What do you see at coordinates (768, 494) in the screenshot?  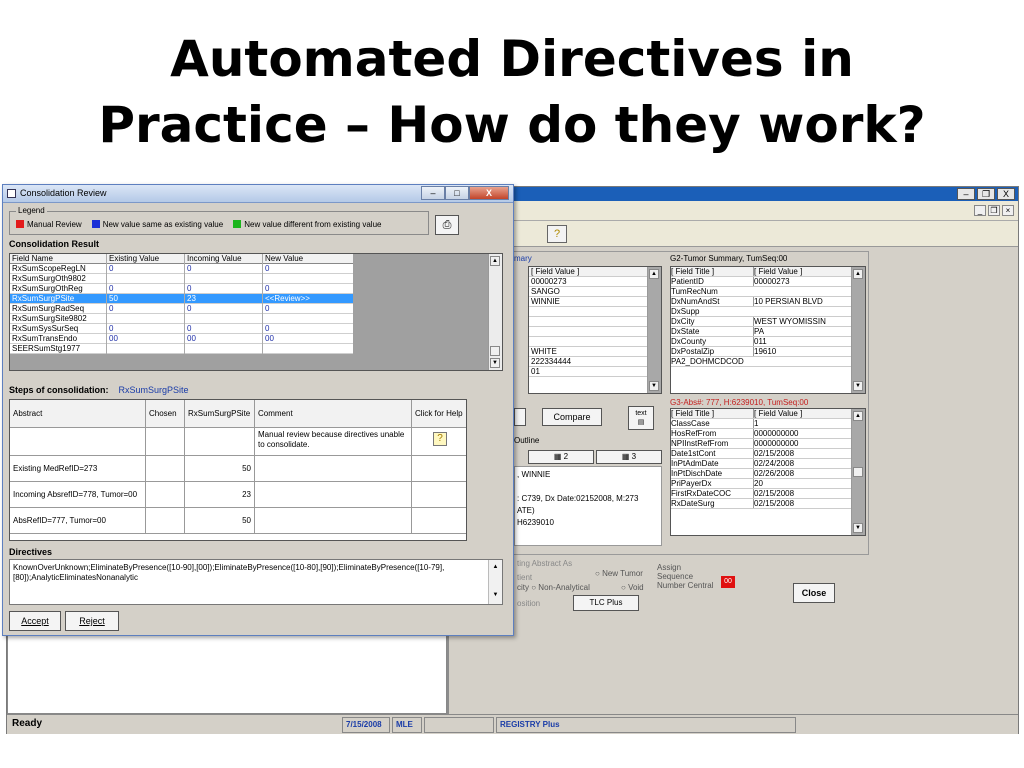 I see `g3-row: FirstRxDateCOC 02/15/2008` at bounding box center [768, 494].